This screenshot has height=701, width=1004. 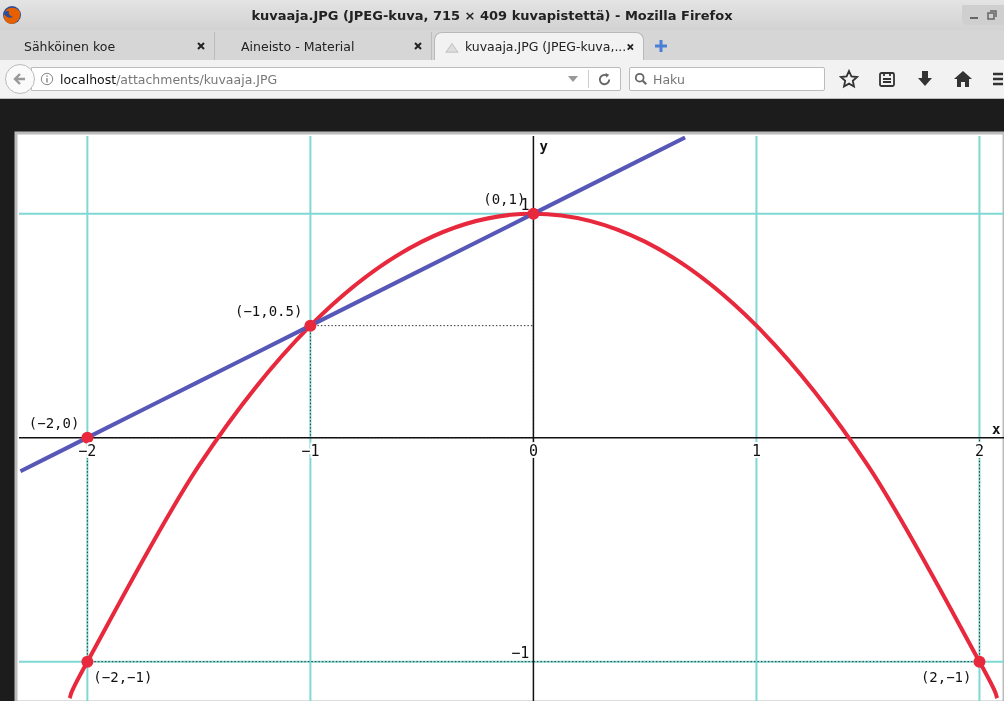 I want to click on home-icon, so click(x=963, y=79).